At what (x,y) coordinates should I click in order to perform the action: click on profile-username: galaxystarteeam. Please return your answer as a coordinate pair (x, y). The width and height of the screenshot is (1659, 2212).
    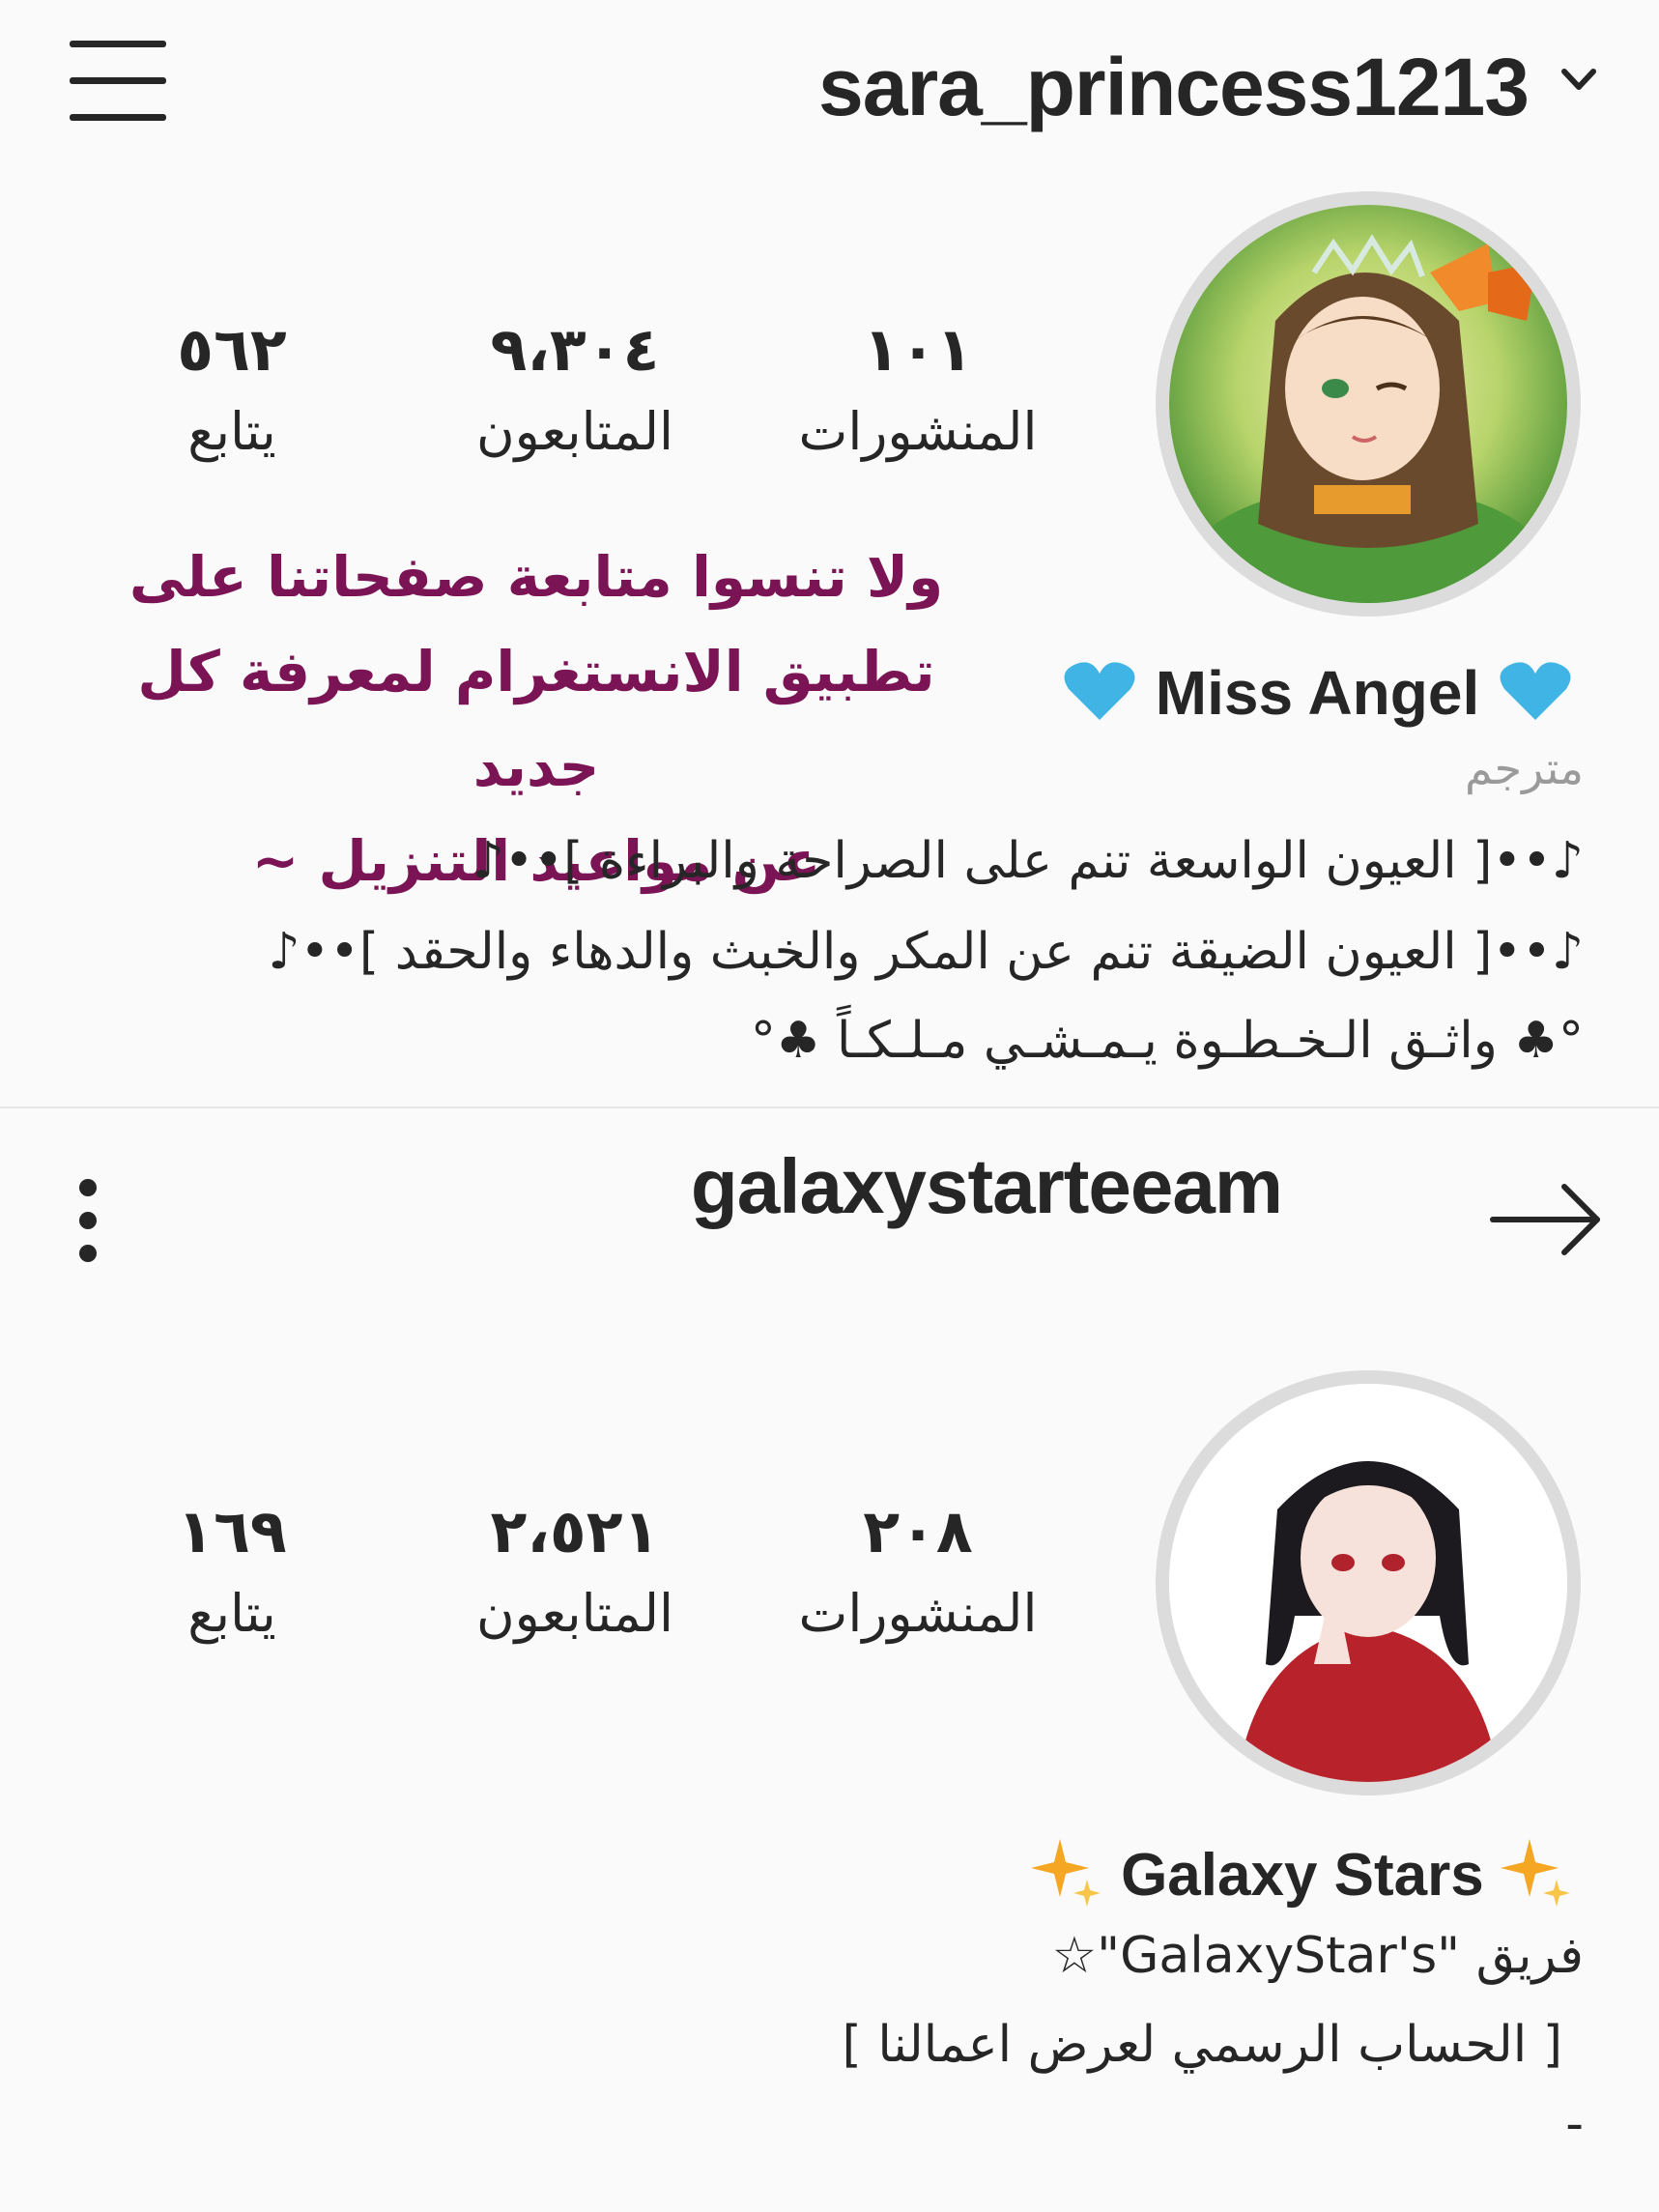
    Looking at the image, I should click on (987, 1187).